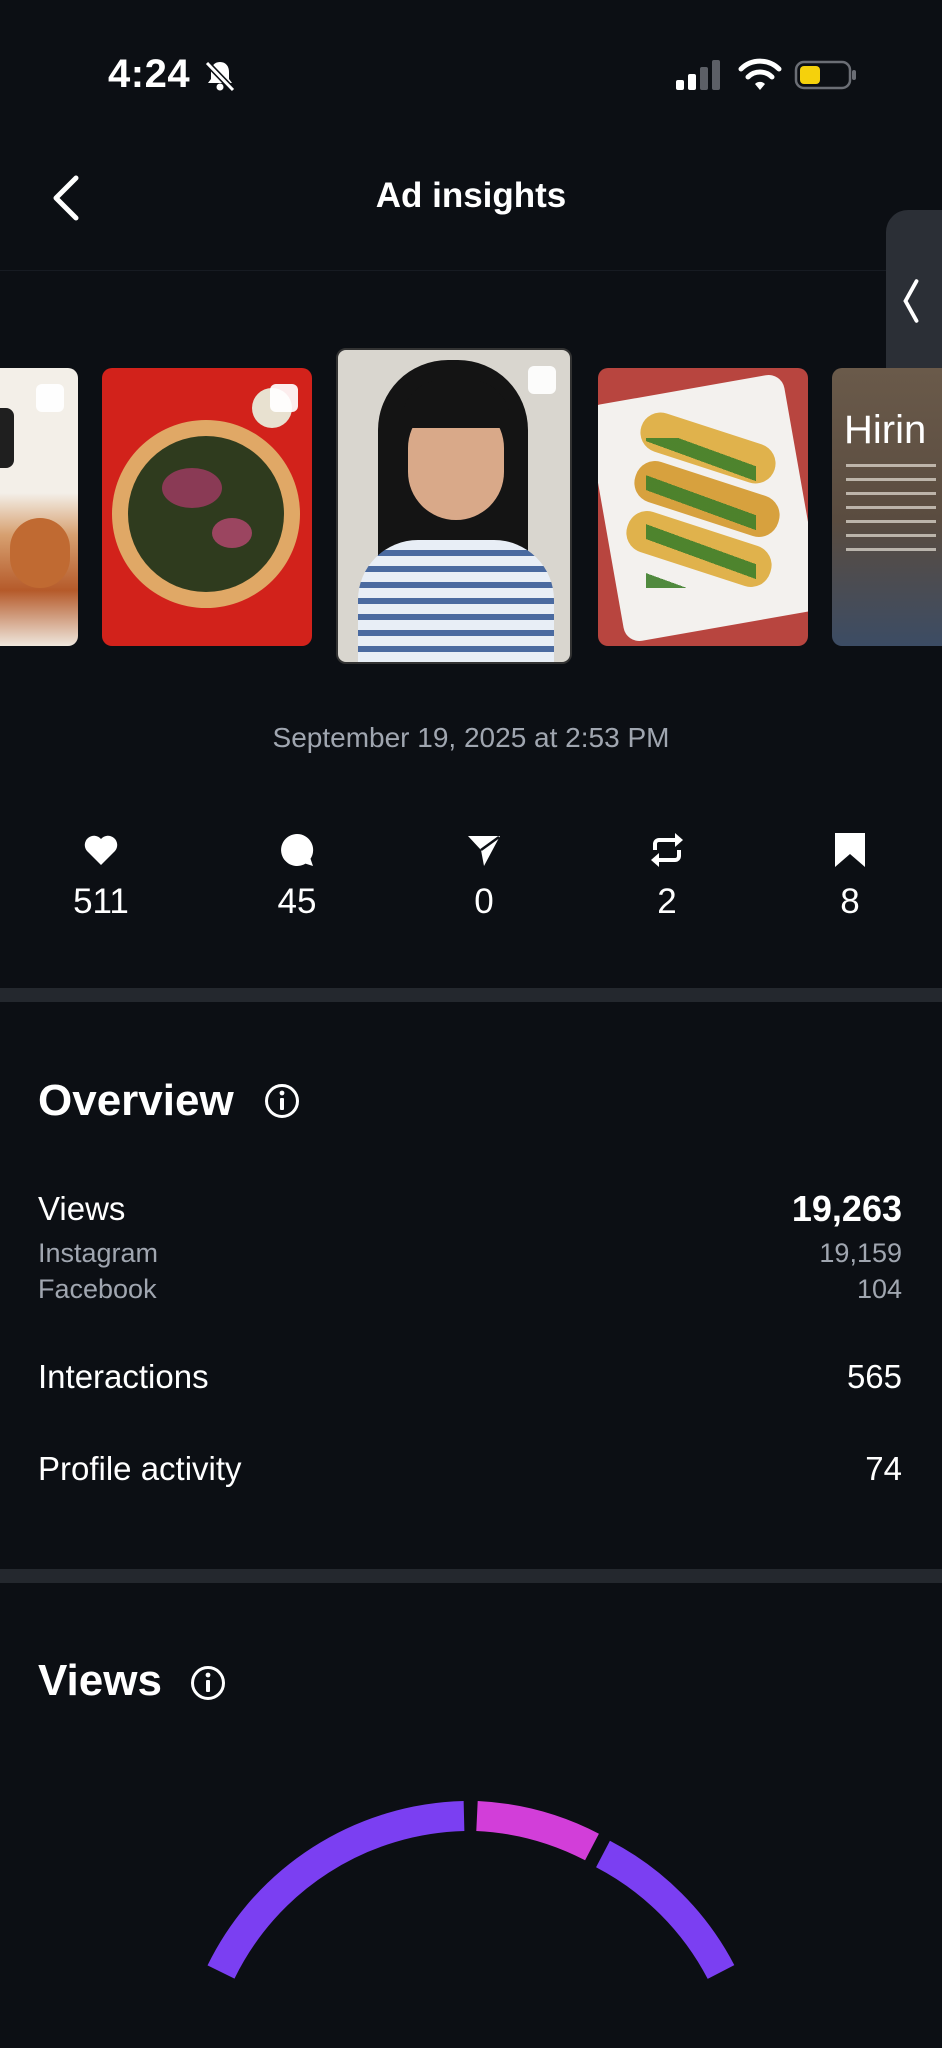 The image size is (942, 2048). Describe the element at coordinates (101, 901) in the screenshot. I see `likes-count: 511` at that location.